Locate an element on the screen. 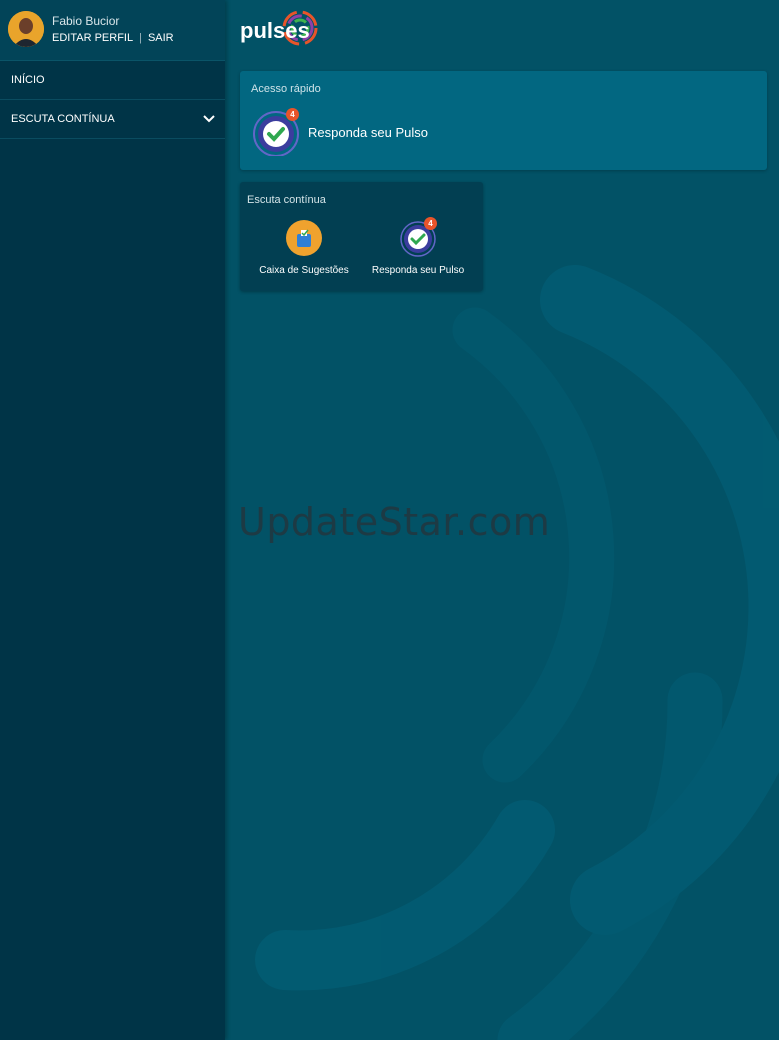 This screenshot has width=779, height=1040. pulses-logo: pulses is located at coordinates (280, 30).